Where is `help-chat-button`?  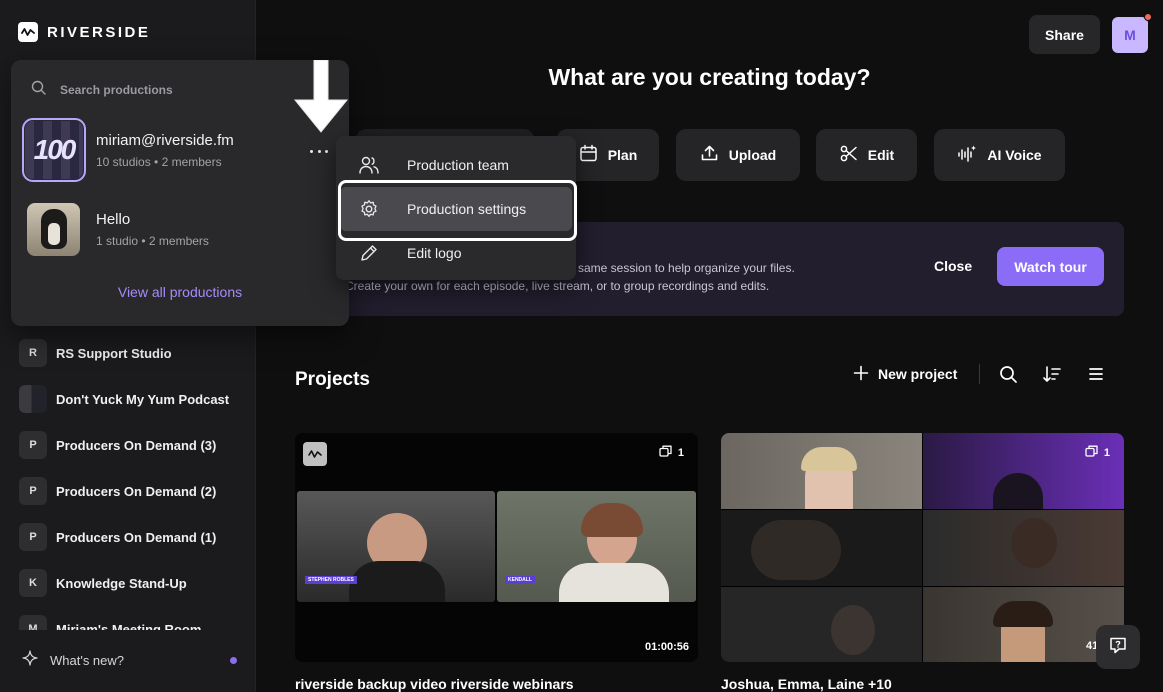
help-chat-button is located at coordinates (1118, 647).